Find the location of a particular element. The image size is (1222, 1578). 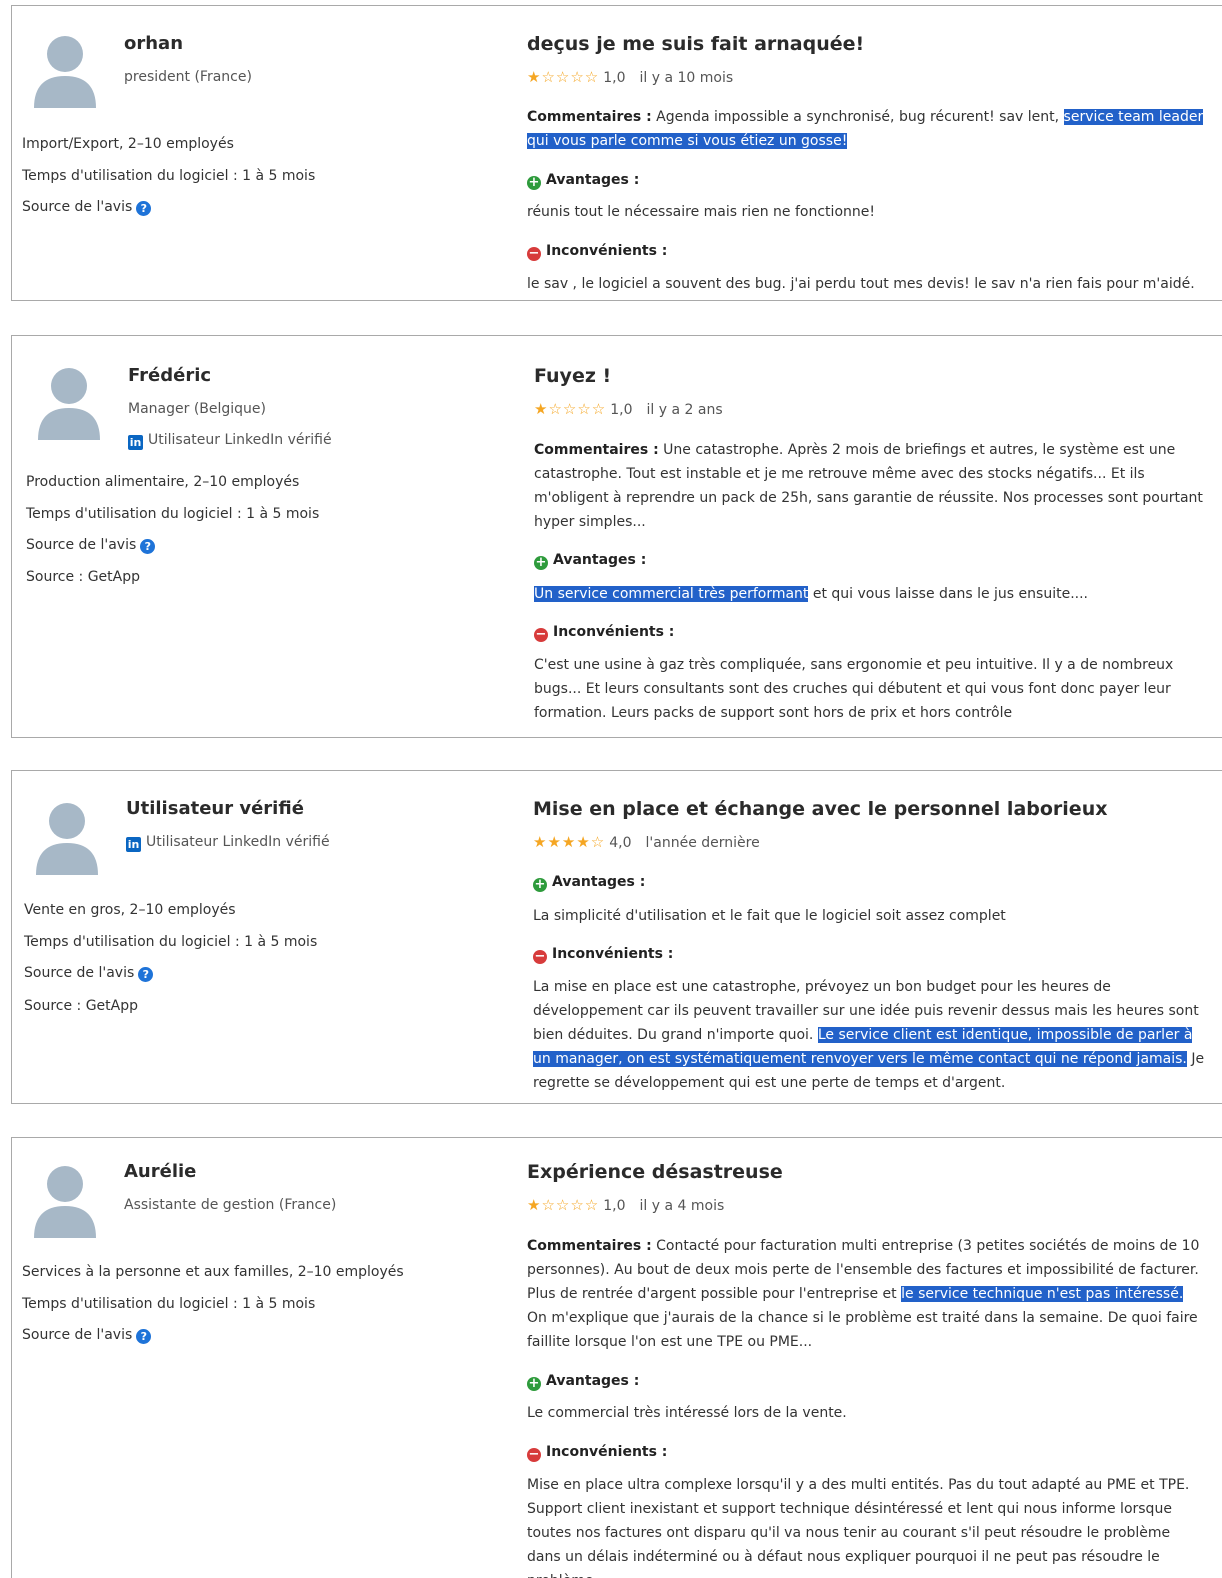

review-date: il y a 4 mois is located at coordinates (682, 1206).